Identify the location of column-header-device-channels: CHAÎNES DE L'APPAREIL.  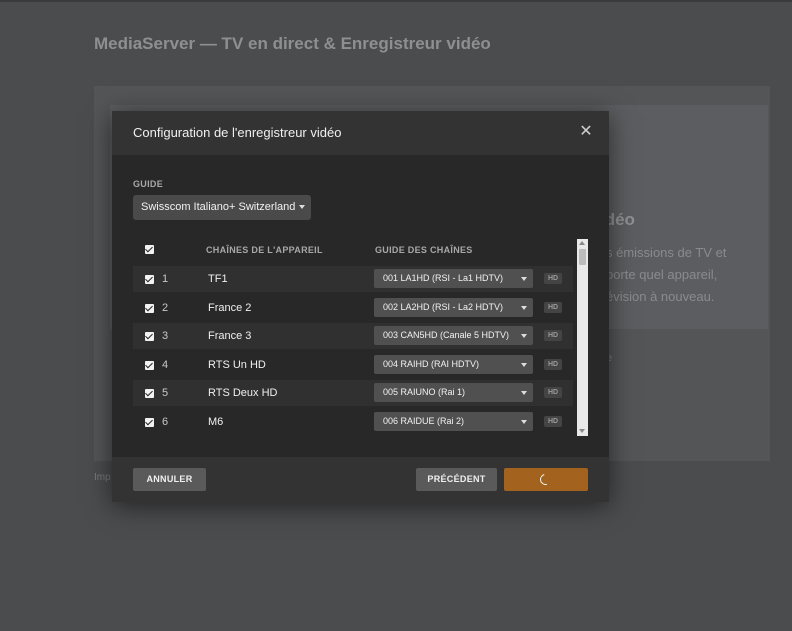
(264, 250).